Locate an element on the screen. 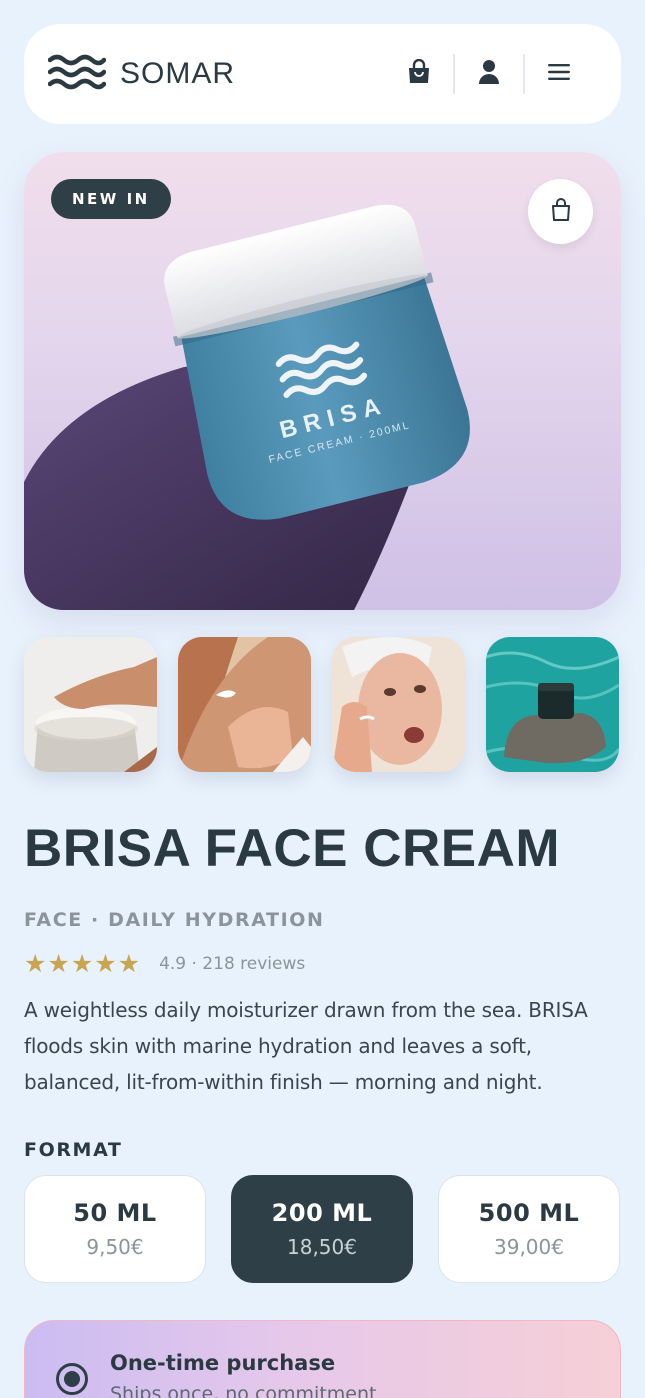 Image resolution: width=645 pixels, height=1398 pixels. radio-selected-dot is located at coordinates (72, 1379).